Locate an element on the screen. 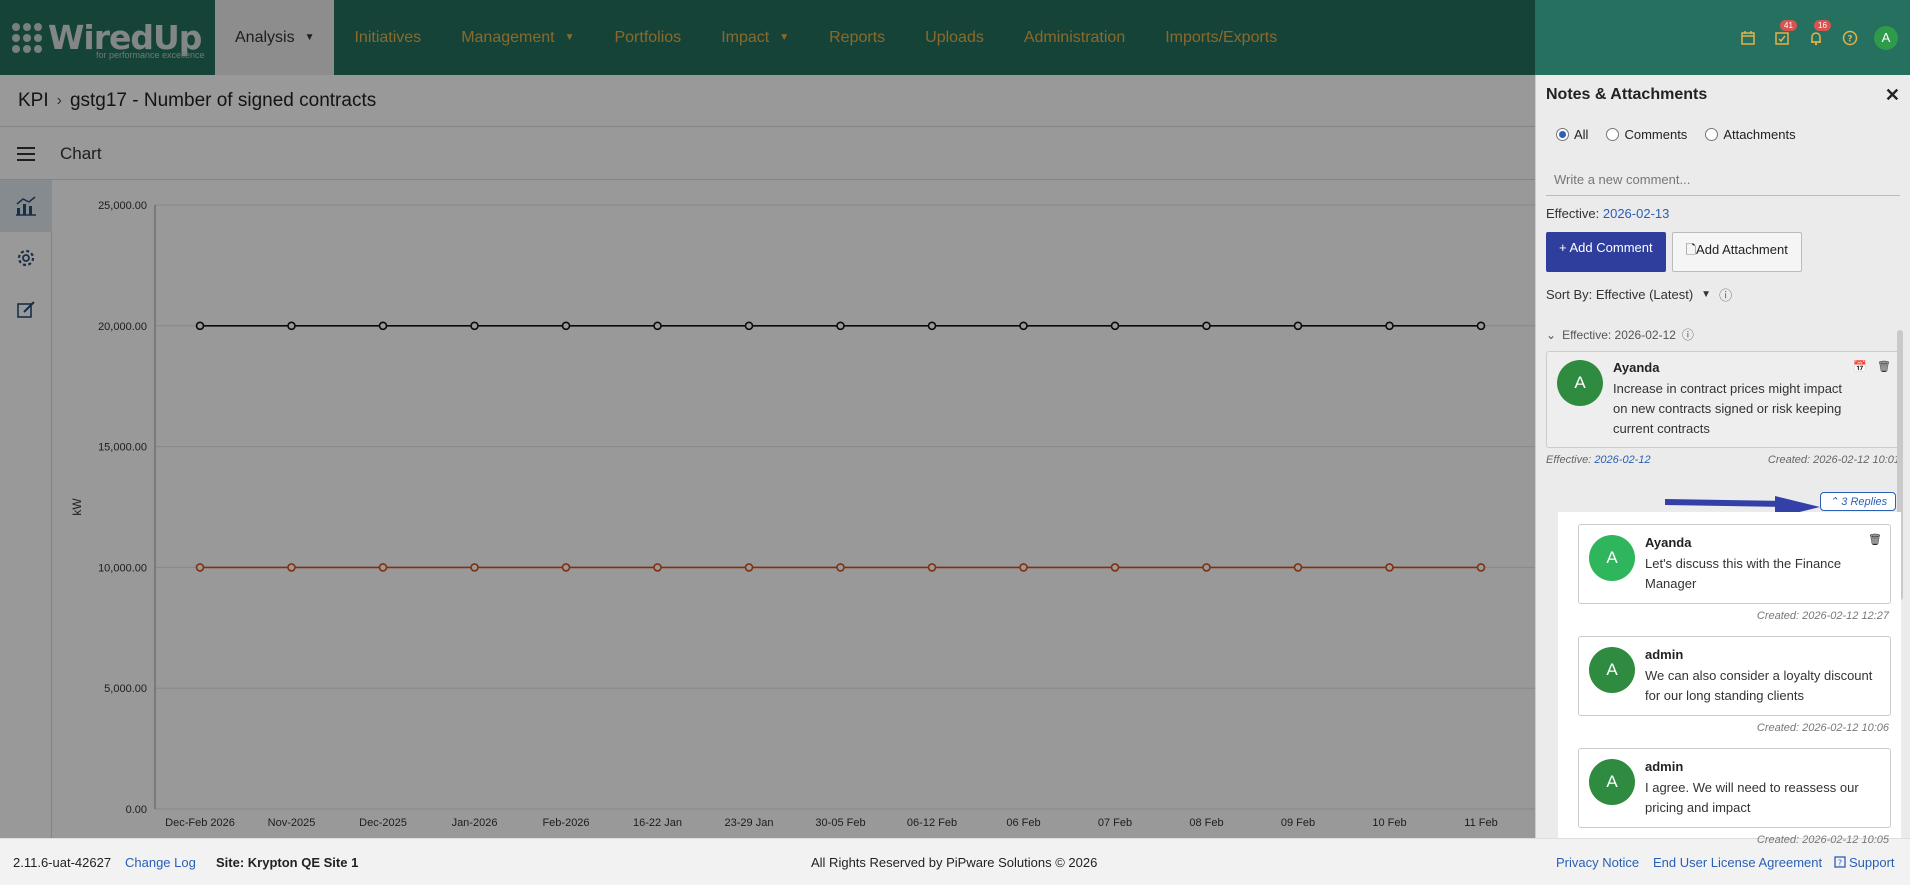  app-version: 2.11.6-uat-42627 is located at coordinates (62, 862).